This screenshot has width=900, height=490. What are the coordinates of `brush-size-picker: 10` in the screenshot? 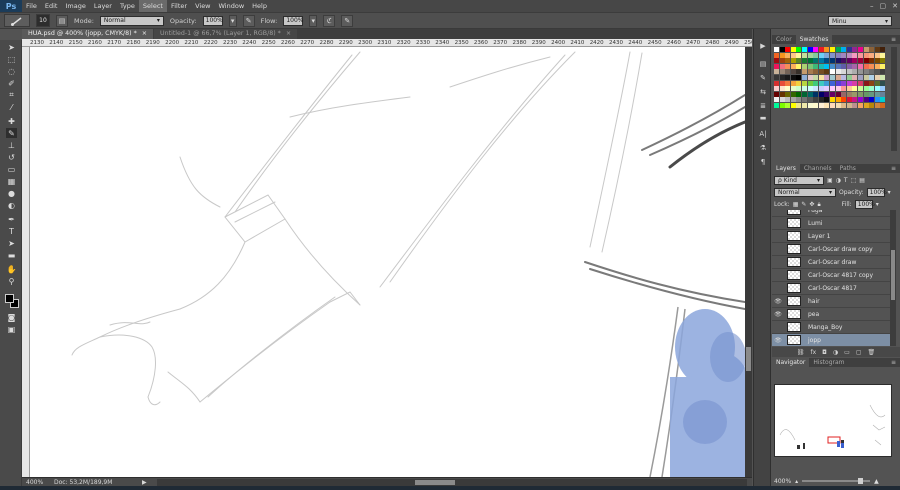 It's located at (43, 20).